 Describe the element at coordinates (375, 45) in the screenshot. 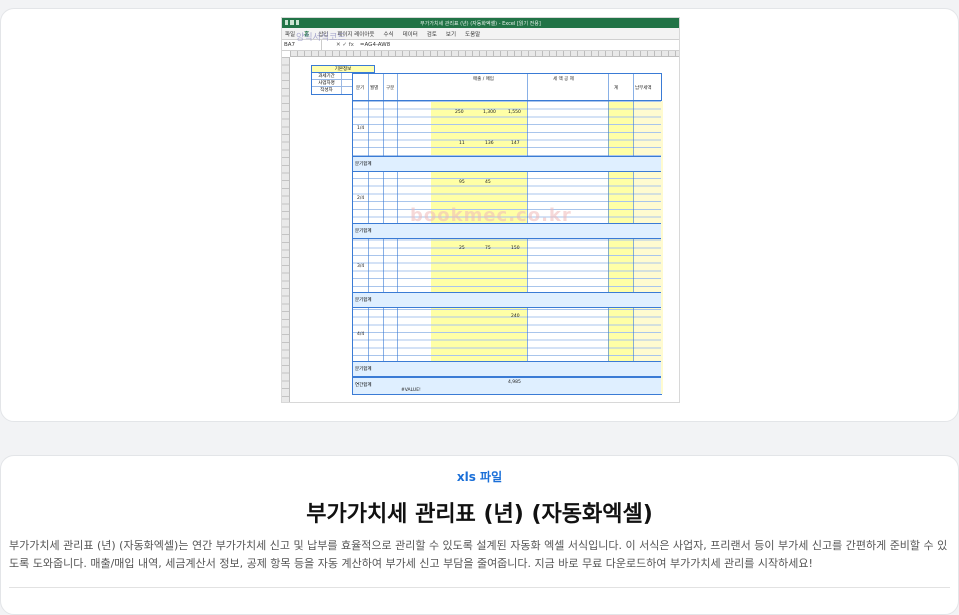

I see `formula-text: =AG4-AW8` at that location.